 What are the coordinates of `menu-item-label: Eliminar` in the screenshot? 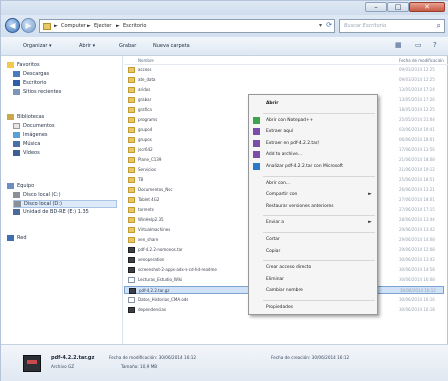 It's located at (275, 279).